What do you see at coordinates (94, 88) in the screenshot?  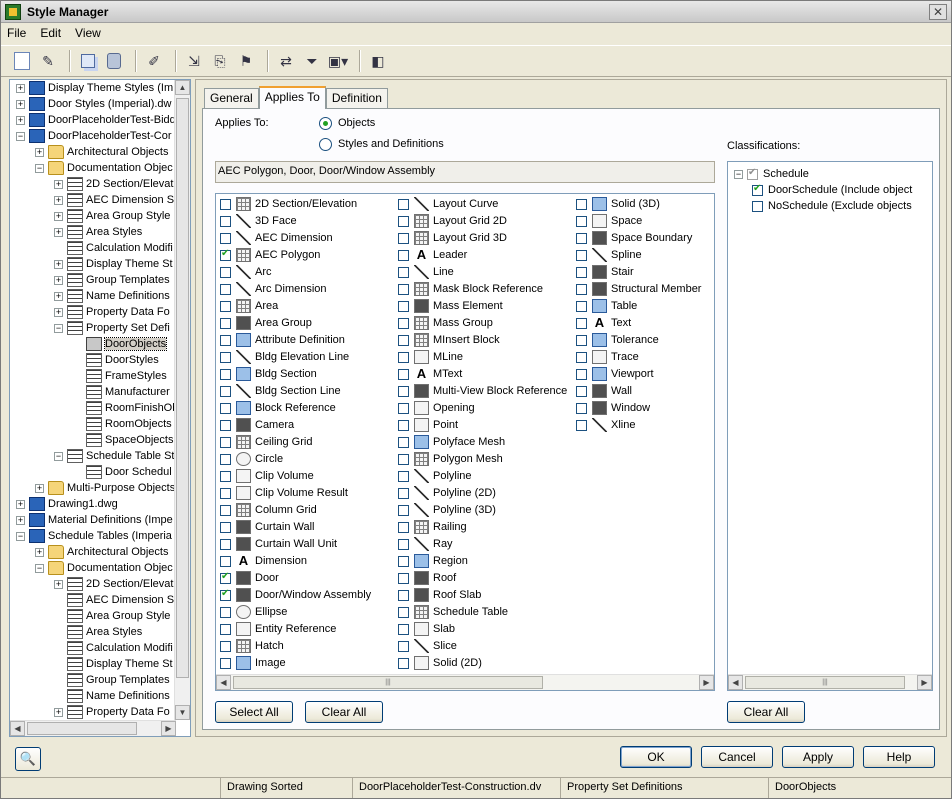 I see `tree-item: + Display Theme Styles (Im` at bounding box center [94, 88].